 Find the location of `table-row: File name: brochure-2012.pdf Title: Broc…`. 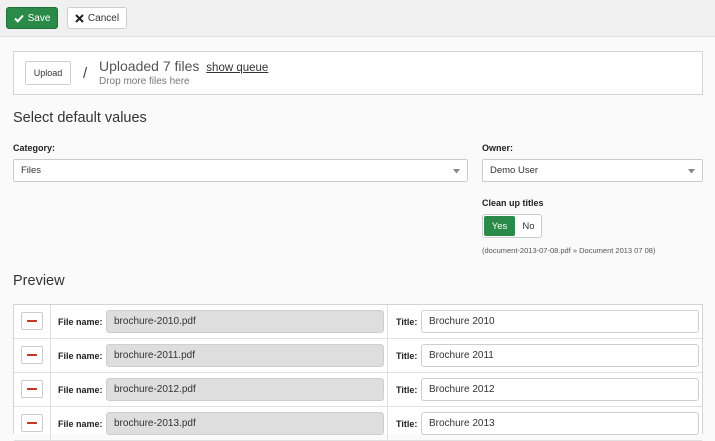

table-row: File name: brochure-2012.pdf Title: Broc… is located at coordinates (358, 390).